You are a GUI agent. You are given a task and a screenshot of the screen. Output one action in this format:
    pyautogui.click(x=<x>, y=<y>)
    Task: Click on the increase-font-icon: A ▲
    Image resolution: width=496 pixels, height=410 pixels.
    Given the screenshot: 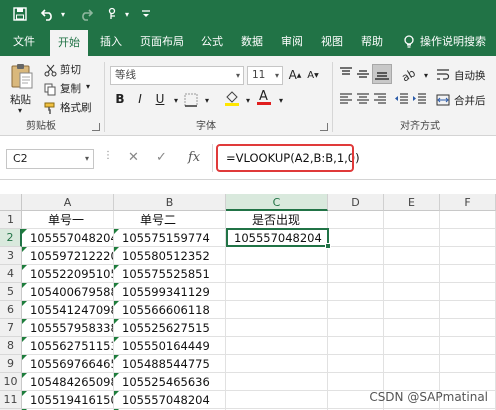 What is the action you would take?
    pyautogui.click(x=295, y=75)
    